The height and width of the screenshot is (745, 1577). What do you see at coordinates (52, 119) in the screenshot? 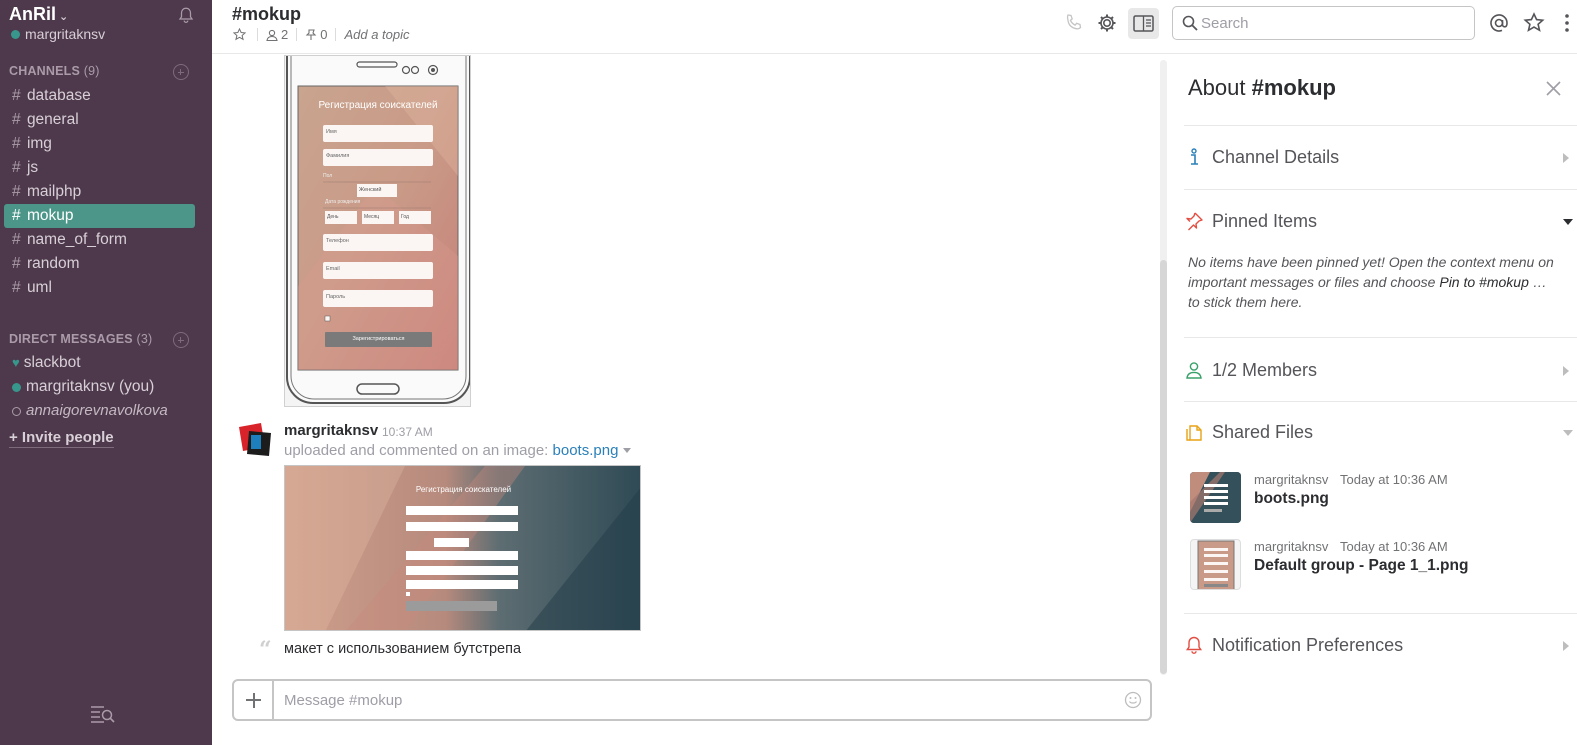
I see `channel-name: general` at bounding box center [52, 119].